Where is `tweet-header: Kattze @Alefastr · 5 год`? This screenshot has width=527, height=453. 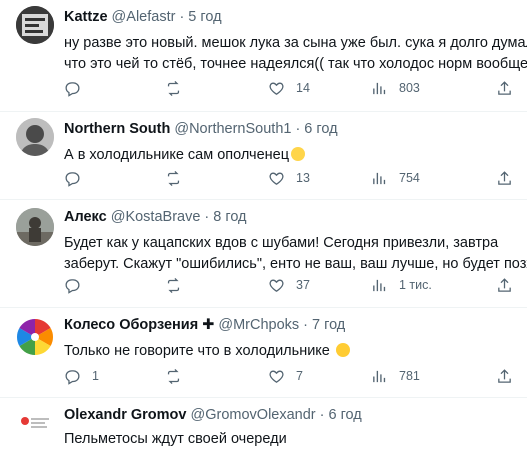 tweet-header: Kattze @Alefastr · 5 год is located at coordinates (143, 17).